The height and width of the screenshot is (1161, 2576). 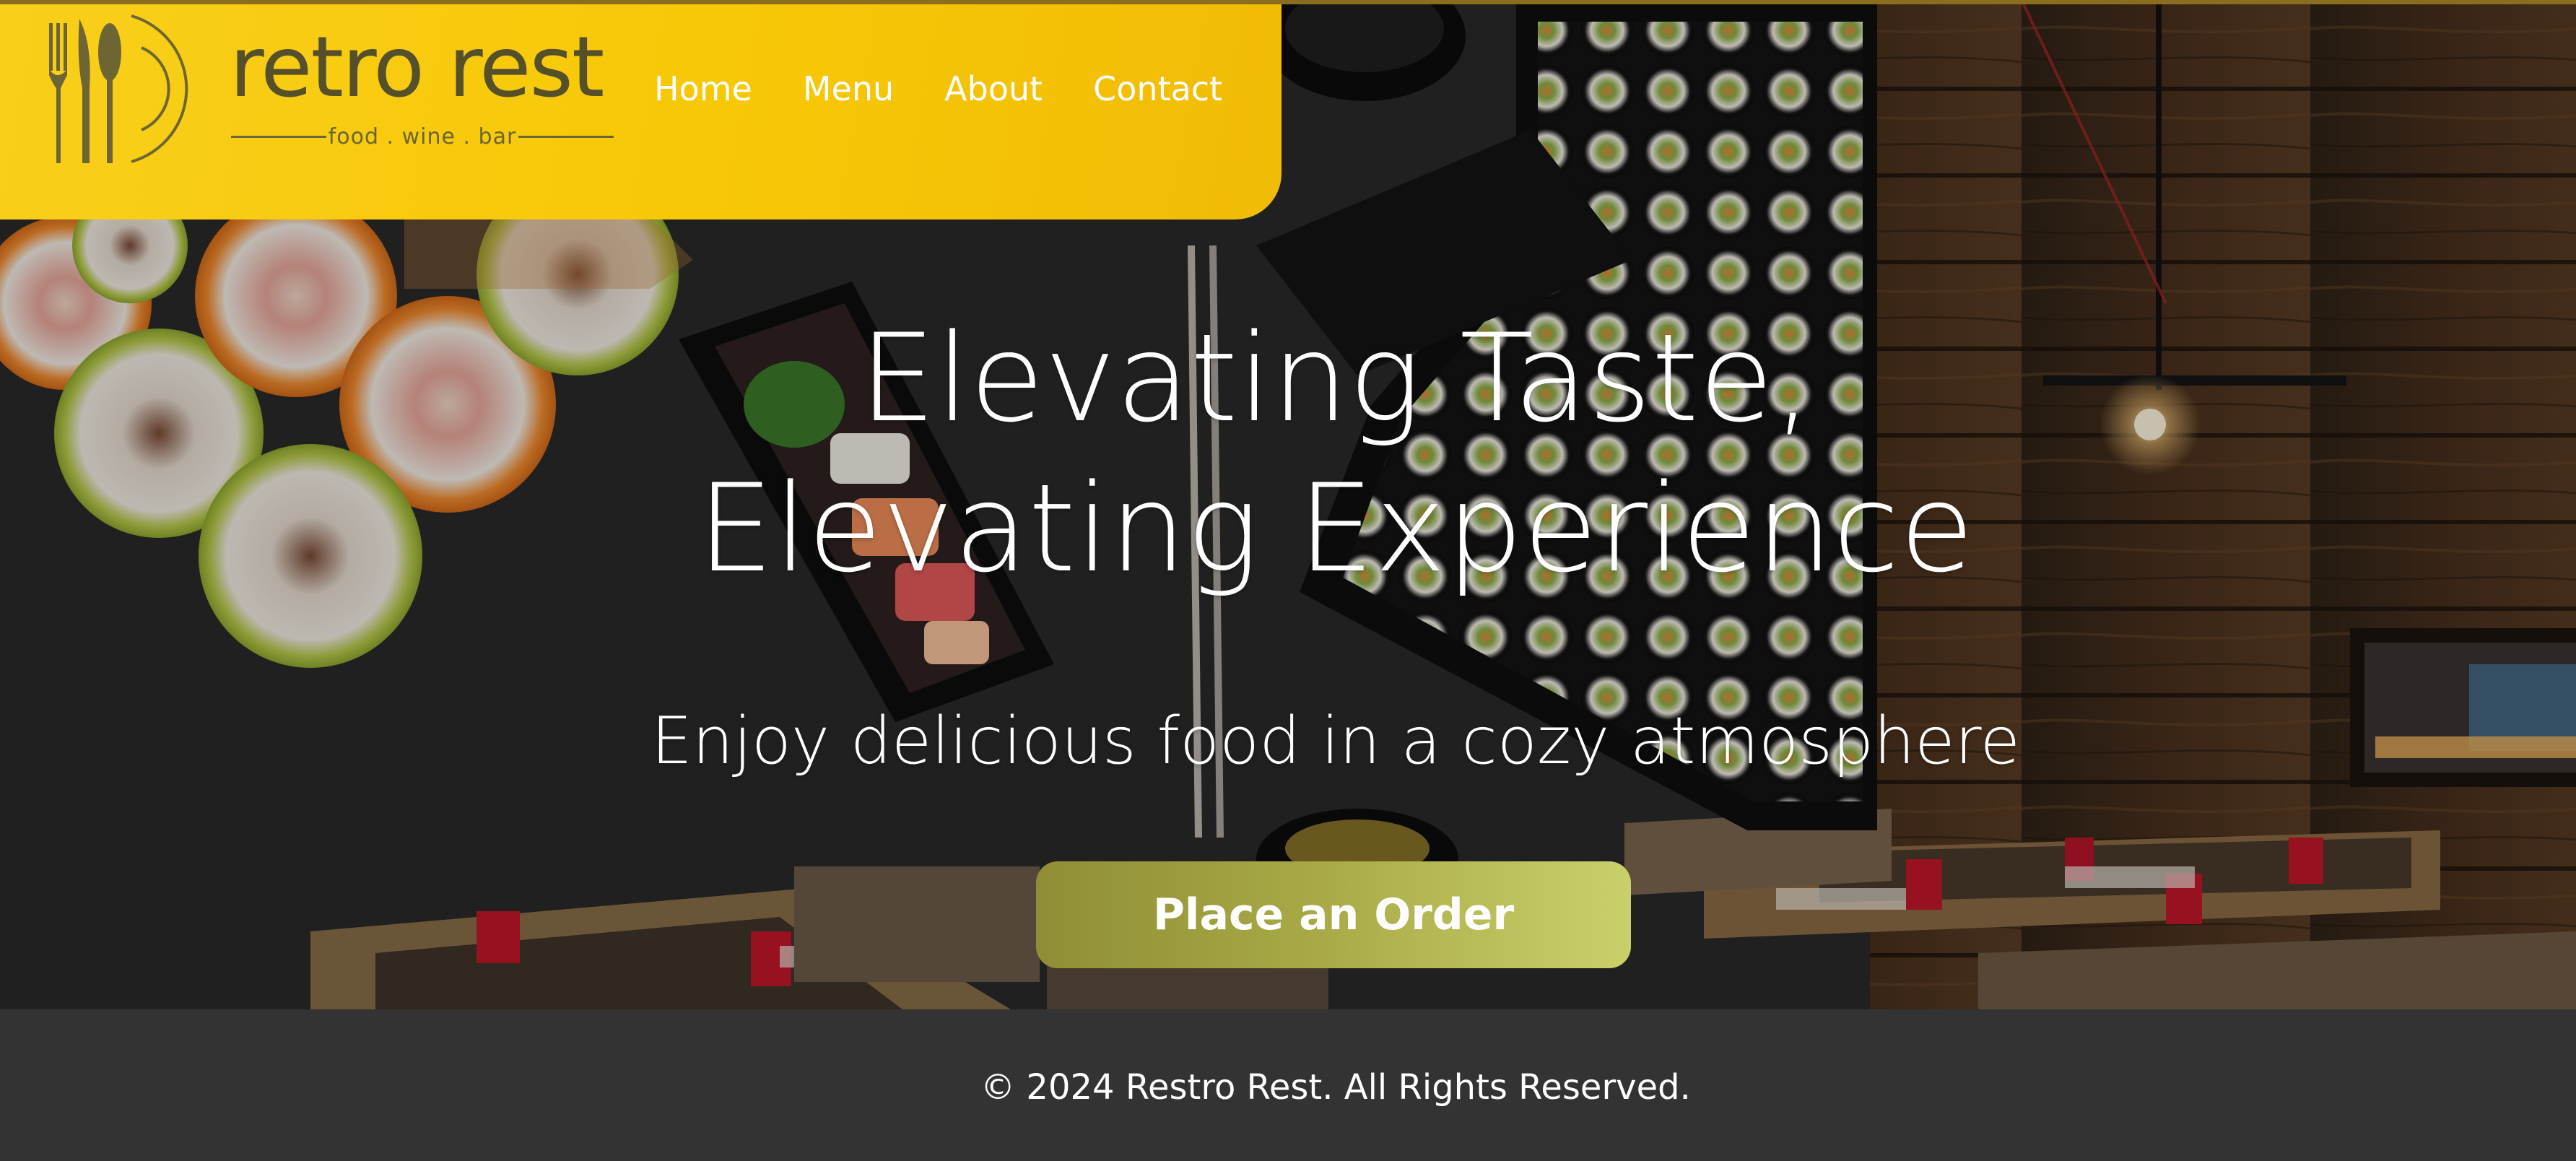 What do you see at coordinates (1336, 528) in the screenshot?
I see `hero-title-line-2: Elevating Experience` at bounding box center [1336, 528].